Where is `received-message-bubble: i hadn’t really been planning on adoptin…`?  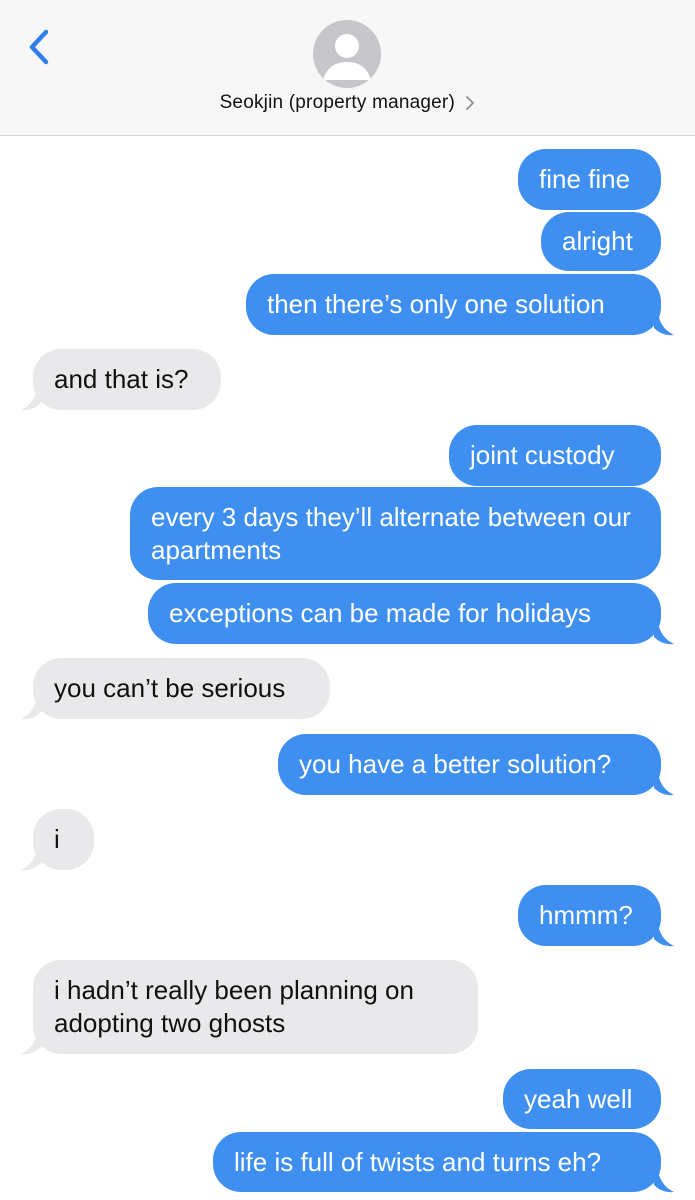 received-message-bubble: i hadn’t really been planning on adoptin… is located at coordinates (255, 1007).